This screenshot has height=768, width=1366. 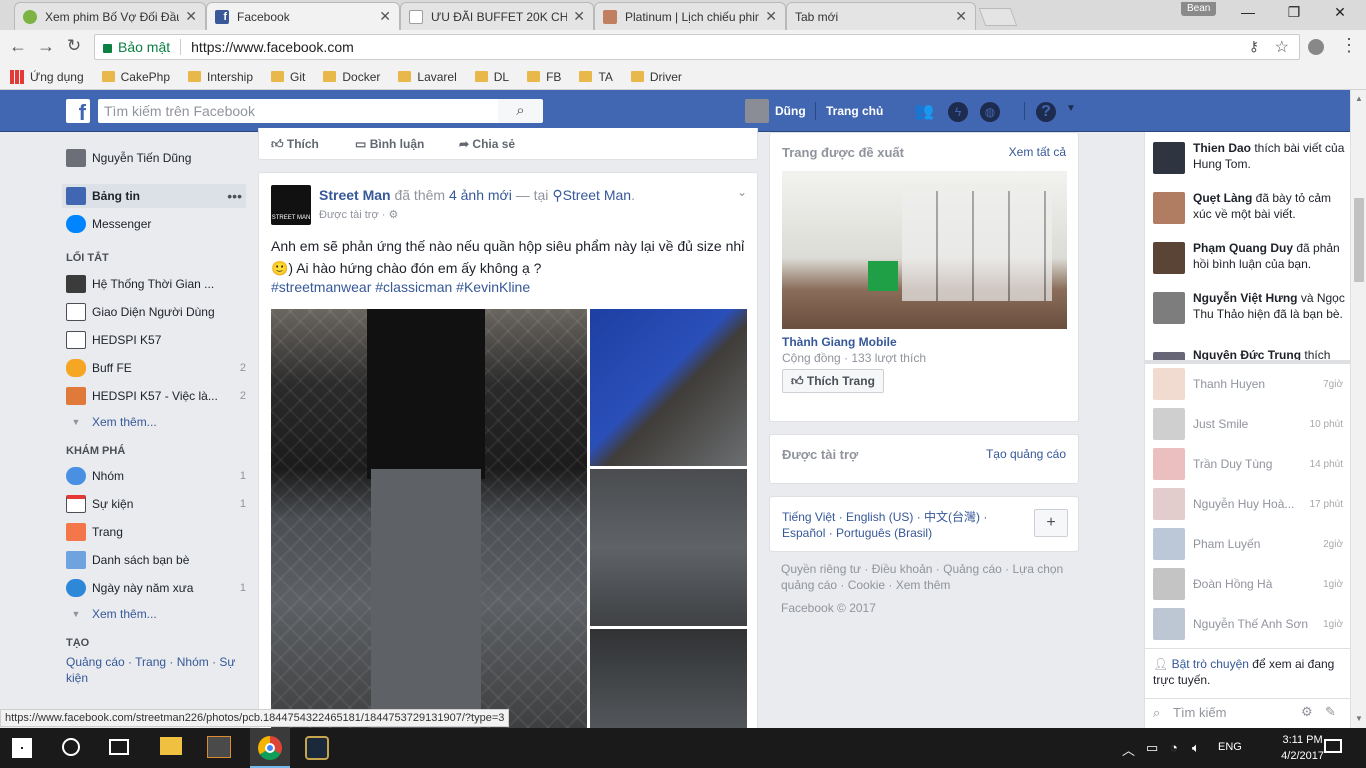 What do you see at coordinates (480, 195) in the screenshot?
I see `photos-link: 4 ảnh mới` at bounding box center [480, 195].